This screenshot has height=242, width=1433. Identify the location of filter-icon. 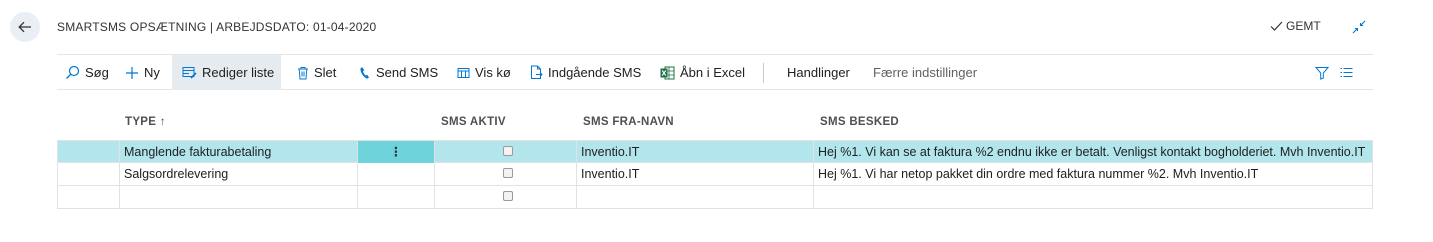
(1322, 73).